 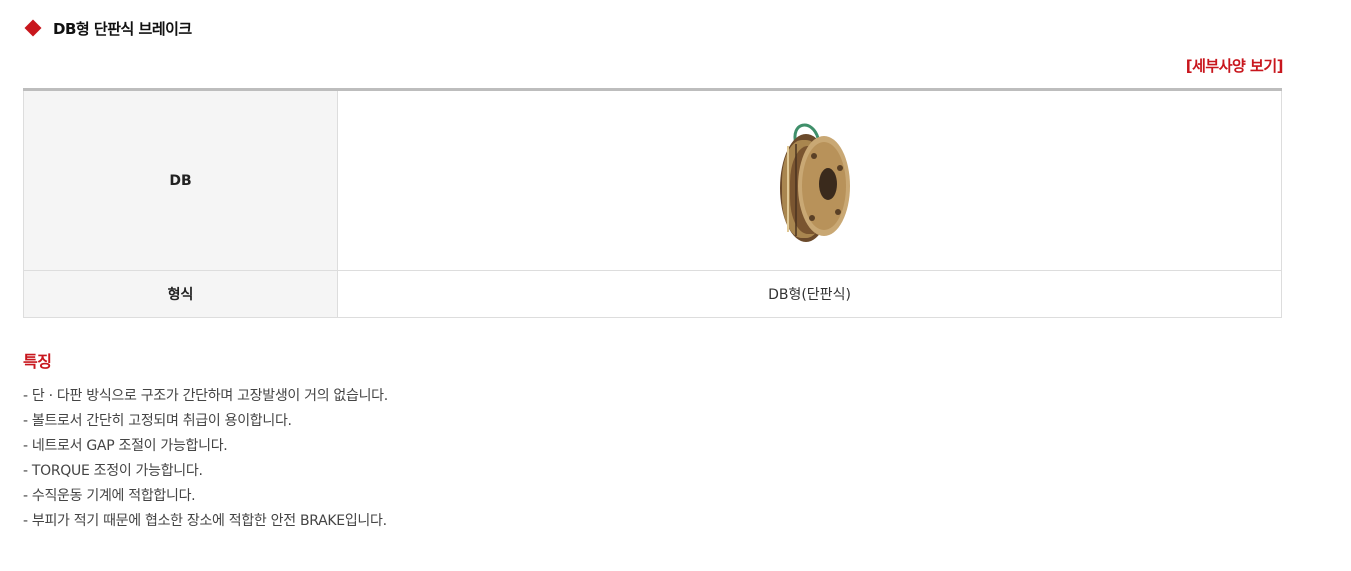 What do you see at coordinates (122, 28) in the screenshot?
I see `page-title: DB형 단판식 브레이크` at bounding box center [122, 28].